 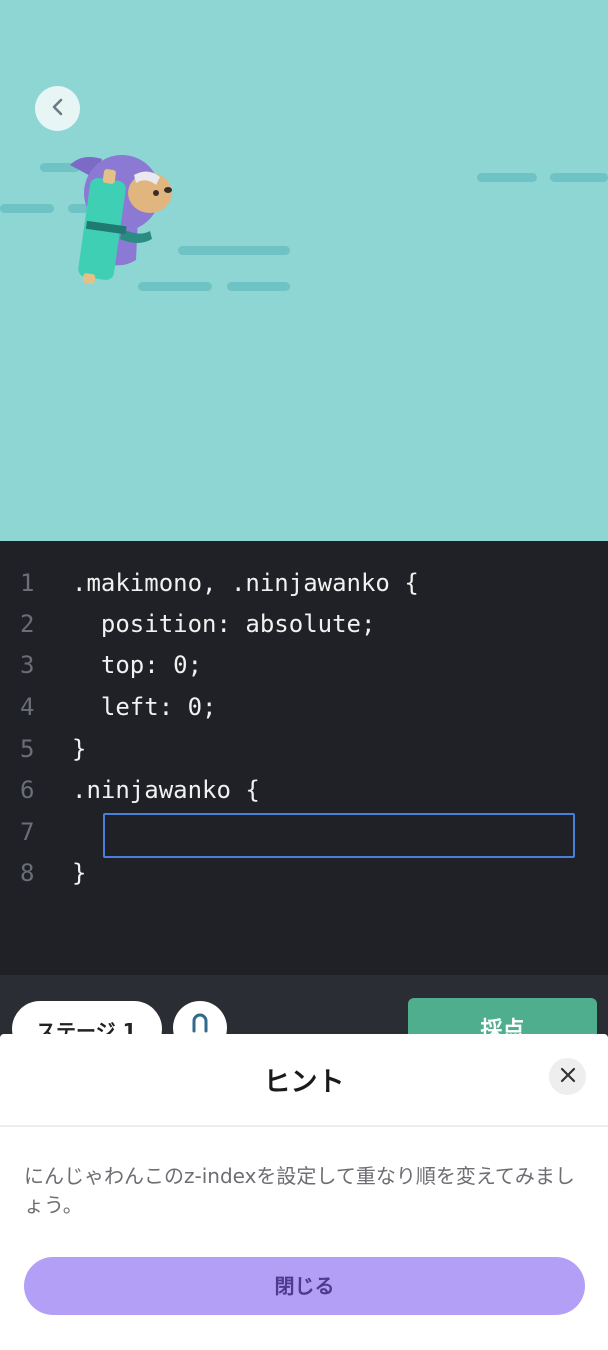 What do you see at coordinates (502, 1017) in the screenshot?
I see `grade-button: 採点` at bounding box center [502, 1017].